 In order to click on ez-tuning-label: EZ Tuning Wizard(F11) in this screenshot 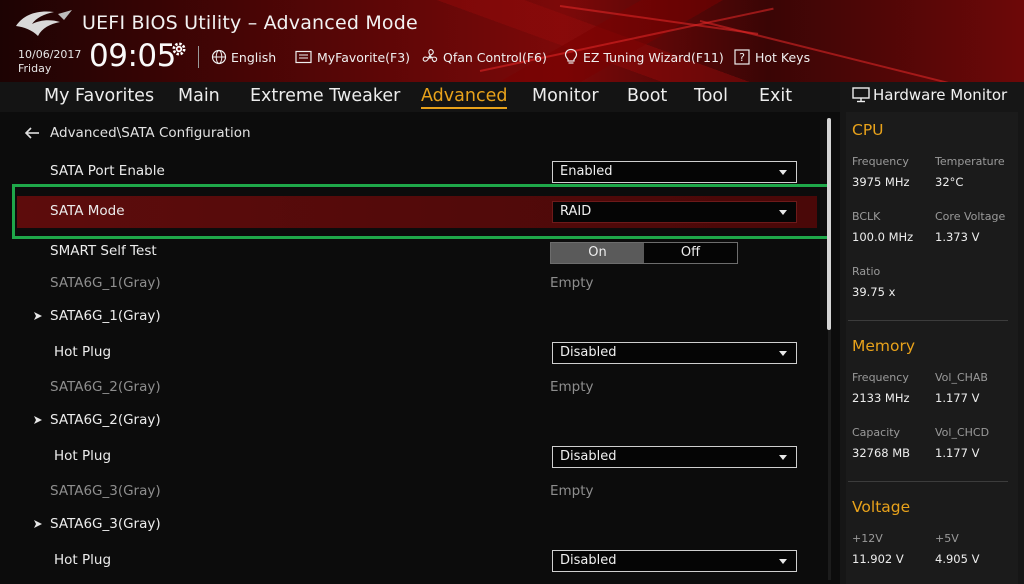, I will do `click(653, 57)`.